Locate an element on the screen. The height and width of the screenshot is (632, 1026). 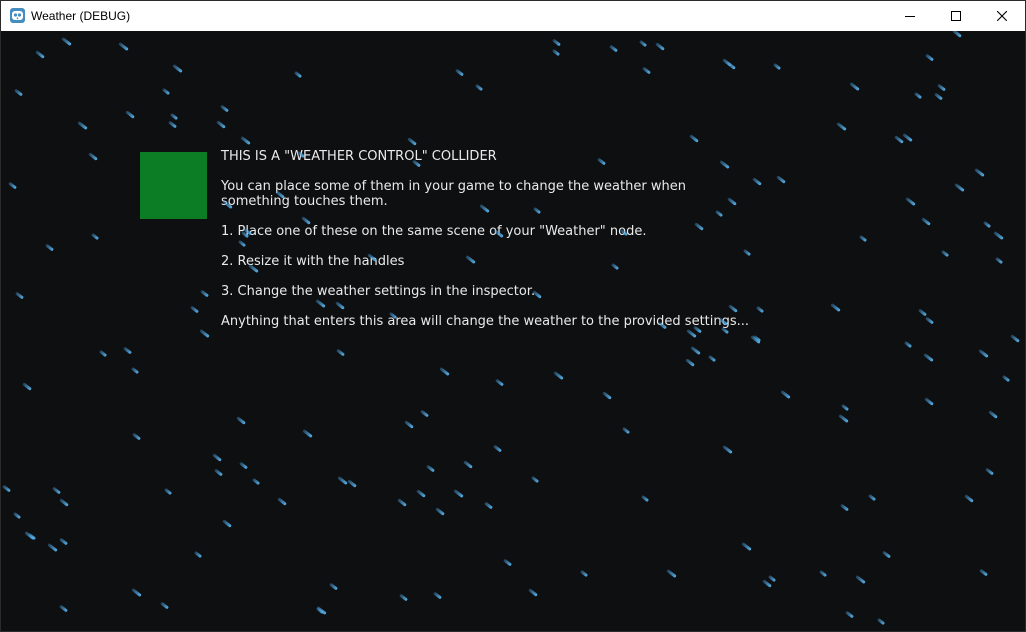
close-icon is located at coordinates (1002, 16).